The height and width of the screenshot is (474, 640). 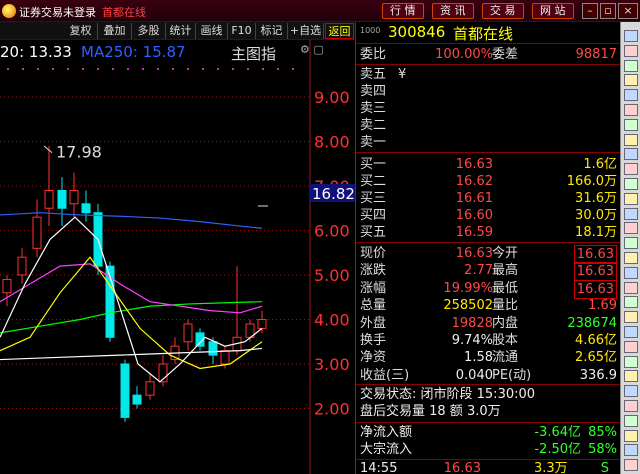 What do you see at coordinates (631, 50) in the screenshot?
I see `sb-2-icon` at bounding box center [631, 50].